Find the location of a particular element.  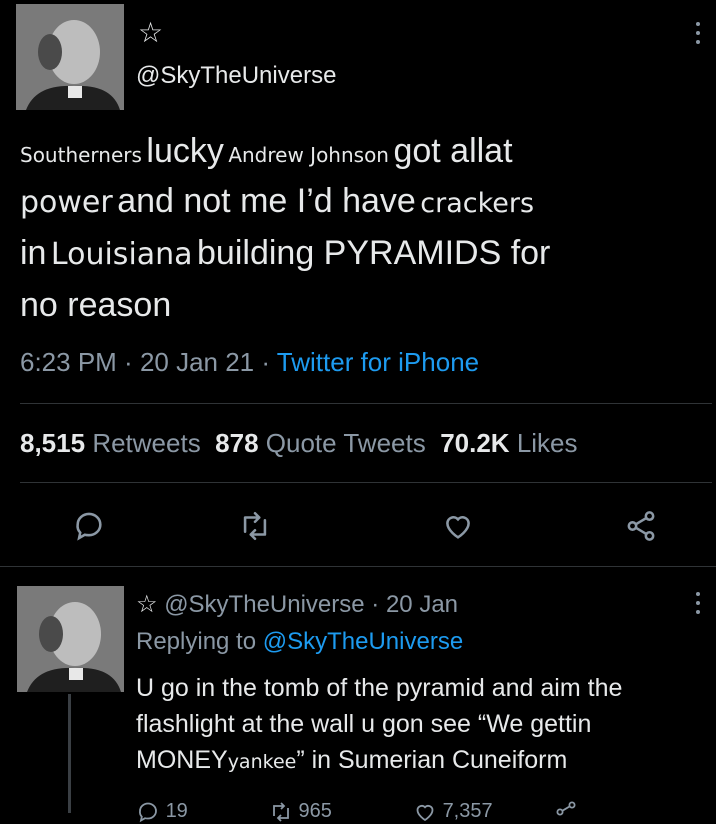

tweet-word: in is located at coordinates (33, 253).